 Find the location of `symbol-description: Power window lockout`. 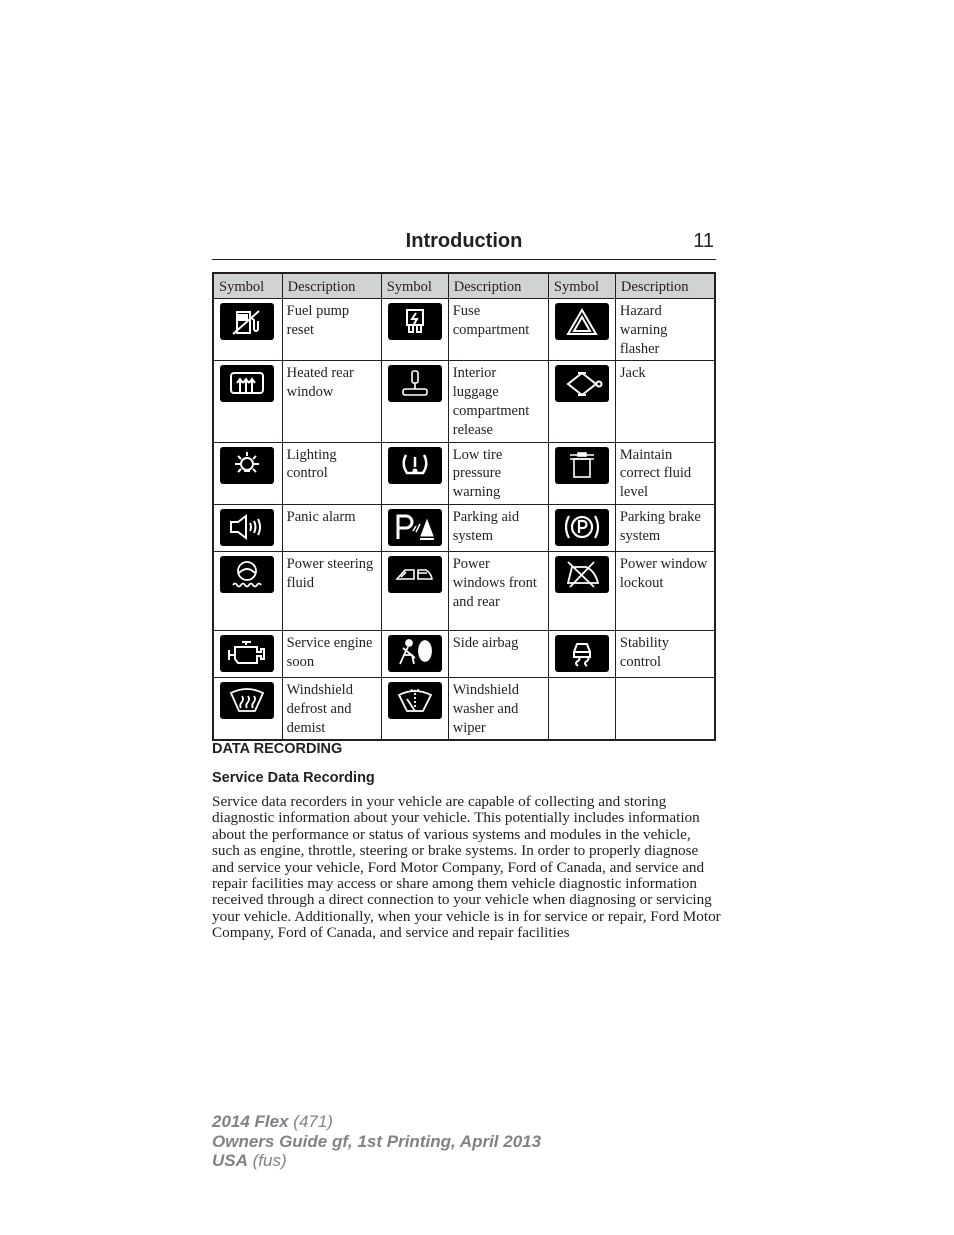

symbol-description: Power window lockout is located at coordinates (665, 590).